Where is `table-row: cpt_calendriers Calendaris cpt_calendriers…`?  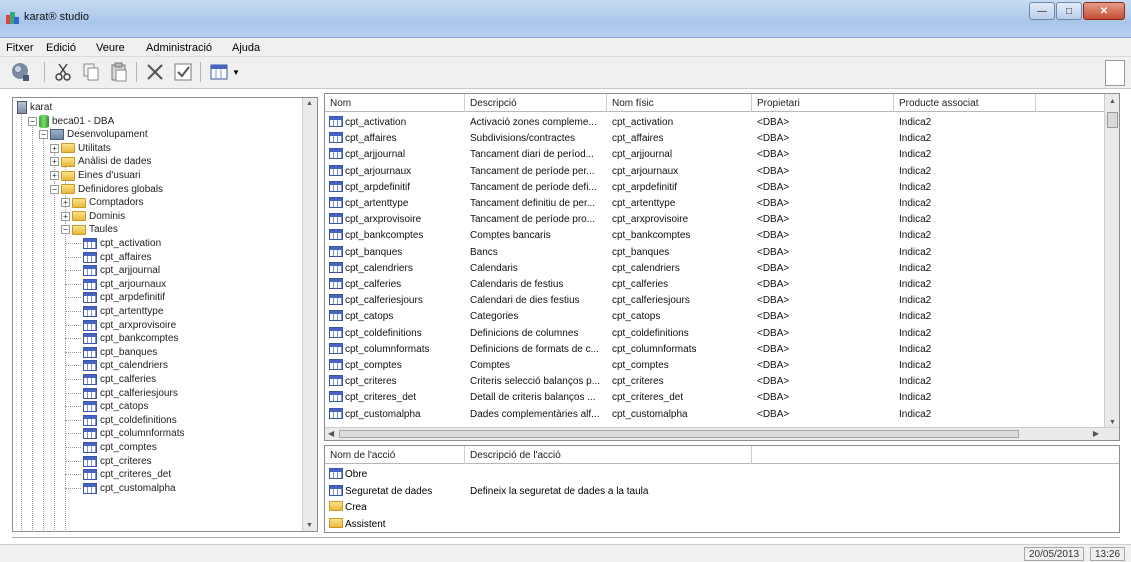
table-row: cpt_calendriers Calendaris cpt_calendriers… is located at coordinates (715, 268).